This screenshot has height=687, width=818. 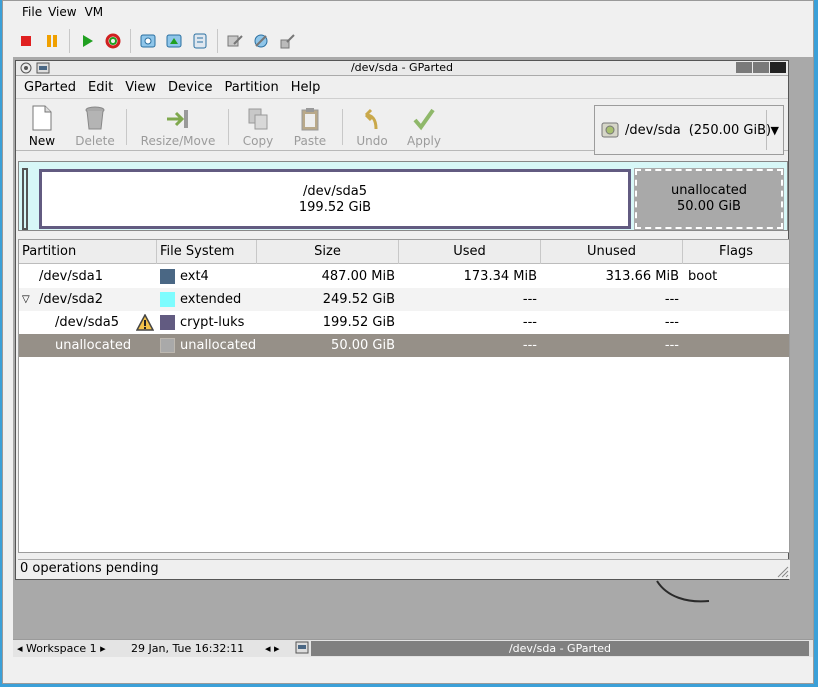 What do you see at coordinates (100, 87) in the screenshot?
I see `menu-edit: Edit` at bounding box center [100, 87].